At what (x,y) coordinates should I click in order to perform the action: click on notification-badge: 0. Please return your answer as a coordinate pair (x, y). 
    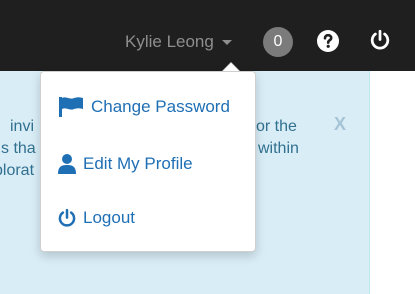
    Looking at the image, I should click on (278, 42).